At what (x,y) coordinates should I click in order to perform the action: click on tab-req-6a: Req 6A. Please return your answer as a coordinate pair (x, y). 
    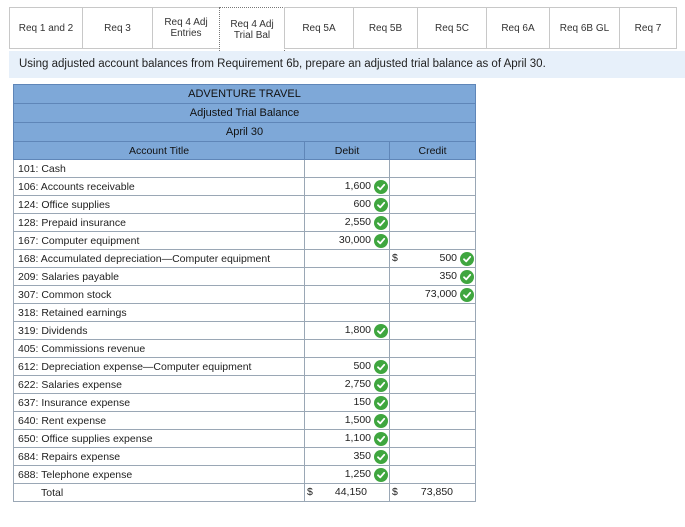
    Looking at the image, I should click on (518, 28).